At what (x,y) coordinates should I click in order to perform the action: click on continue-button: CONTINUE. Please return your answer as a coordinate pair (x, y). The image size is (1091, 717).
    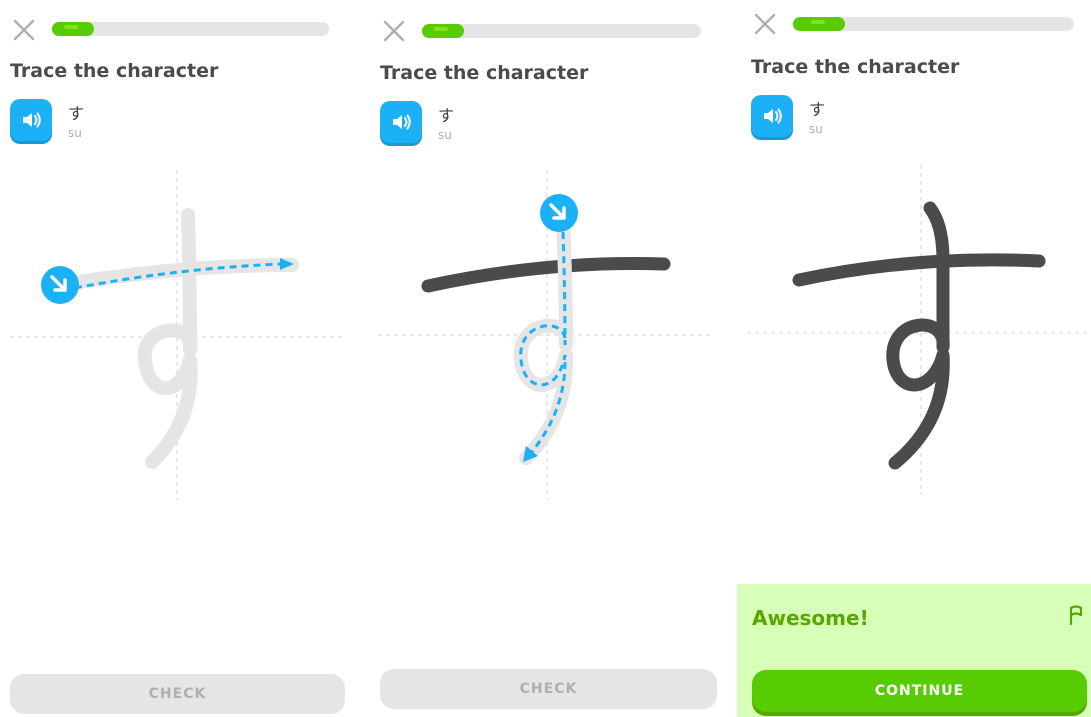
    Looking at the image, I should click on (919, 691).